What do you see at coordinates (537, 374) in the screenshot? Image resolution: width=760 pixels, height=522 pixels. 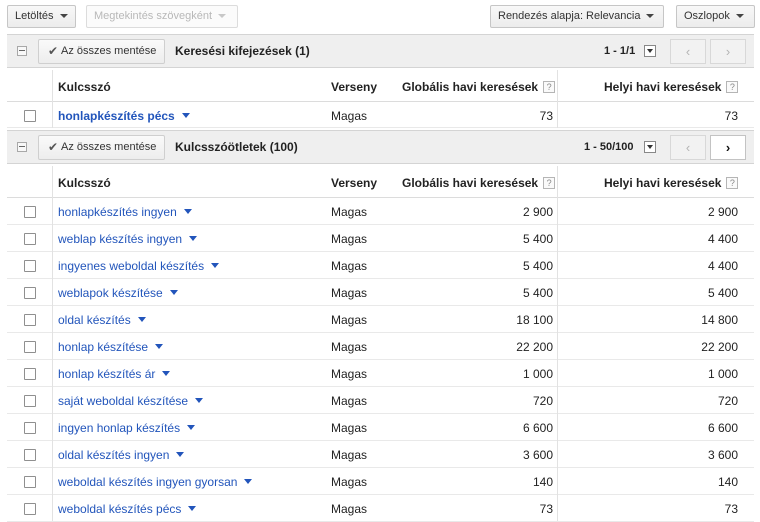 I see `global-searches-value: 1 000` at bounding box center [537, 374].